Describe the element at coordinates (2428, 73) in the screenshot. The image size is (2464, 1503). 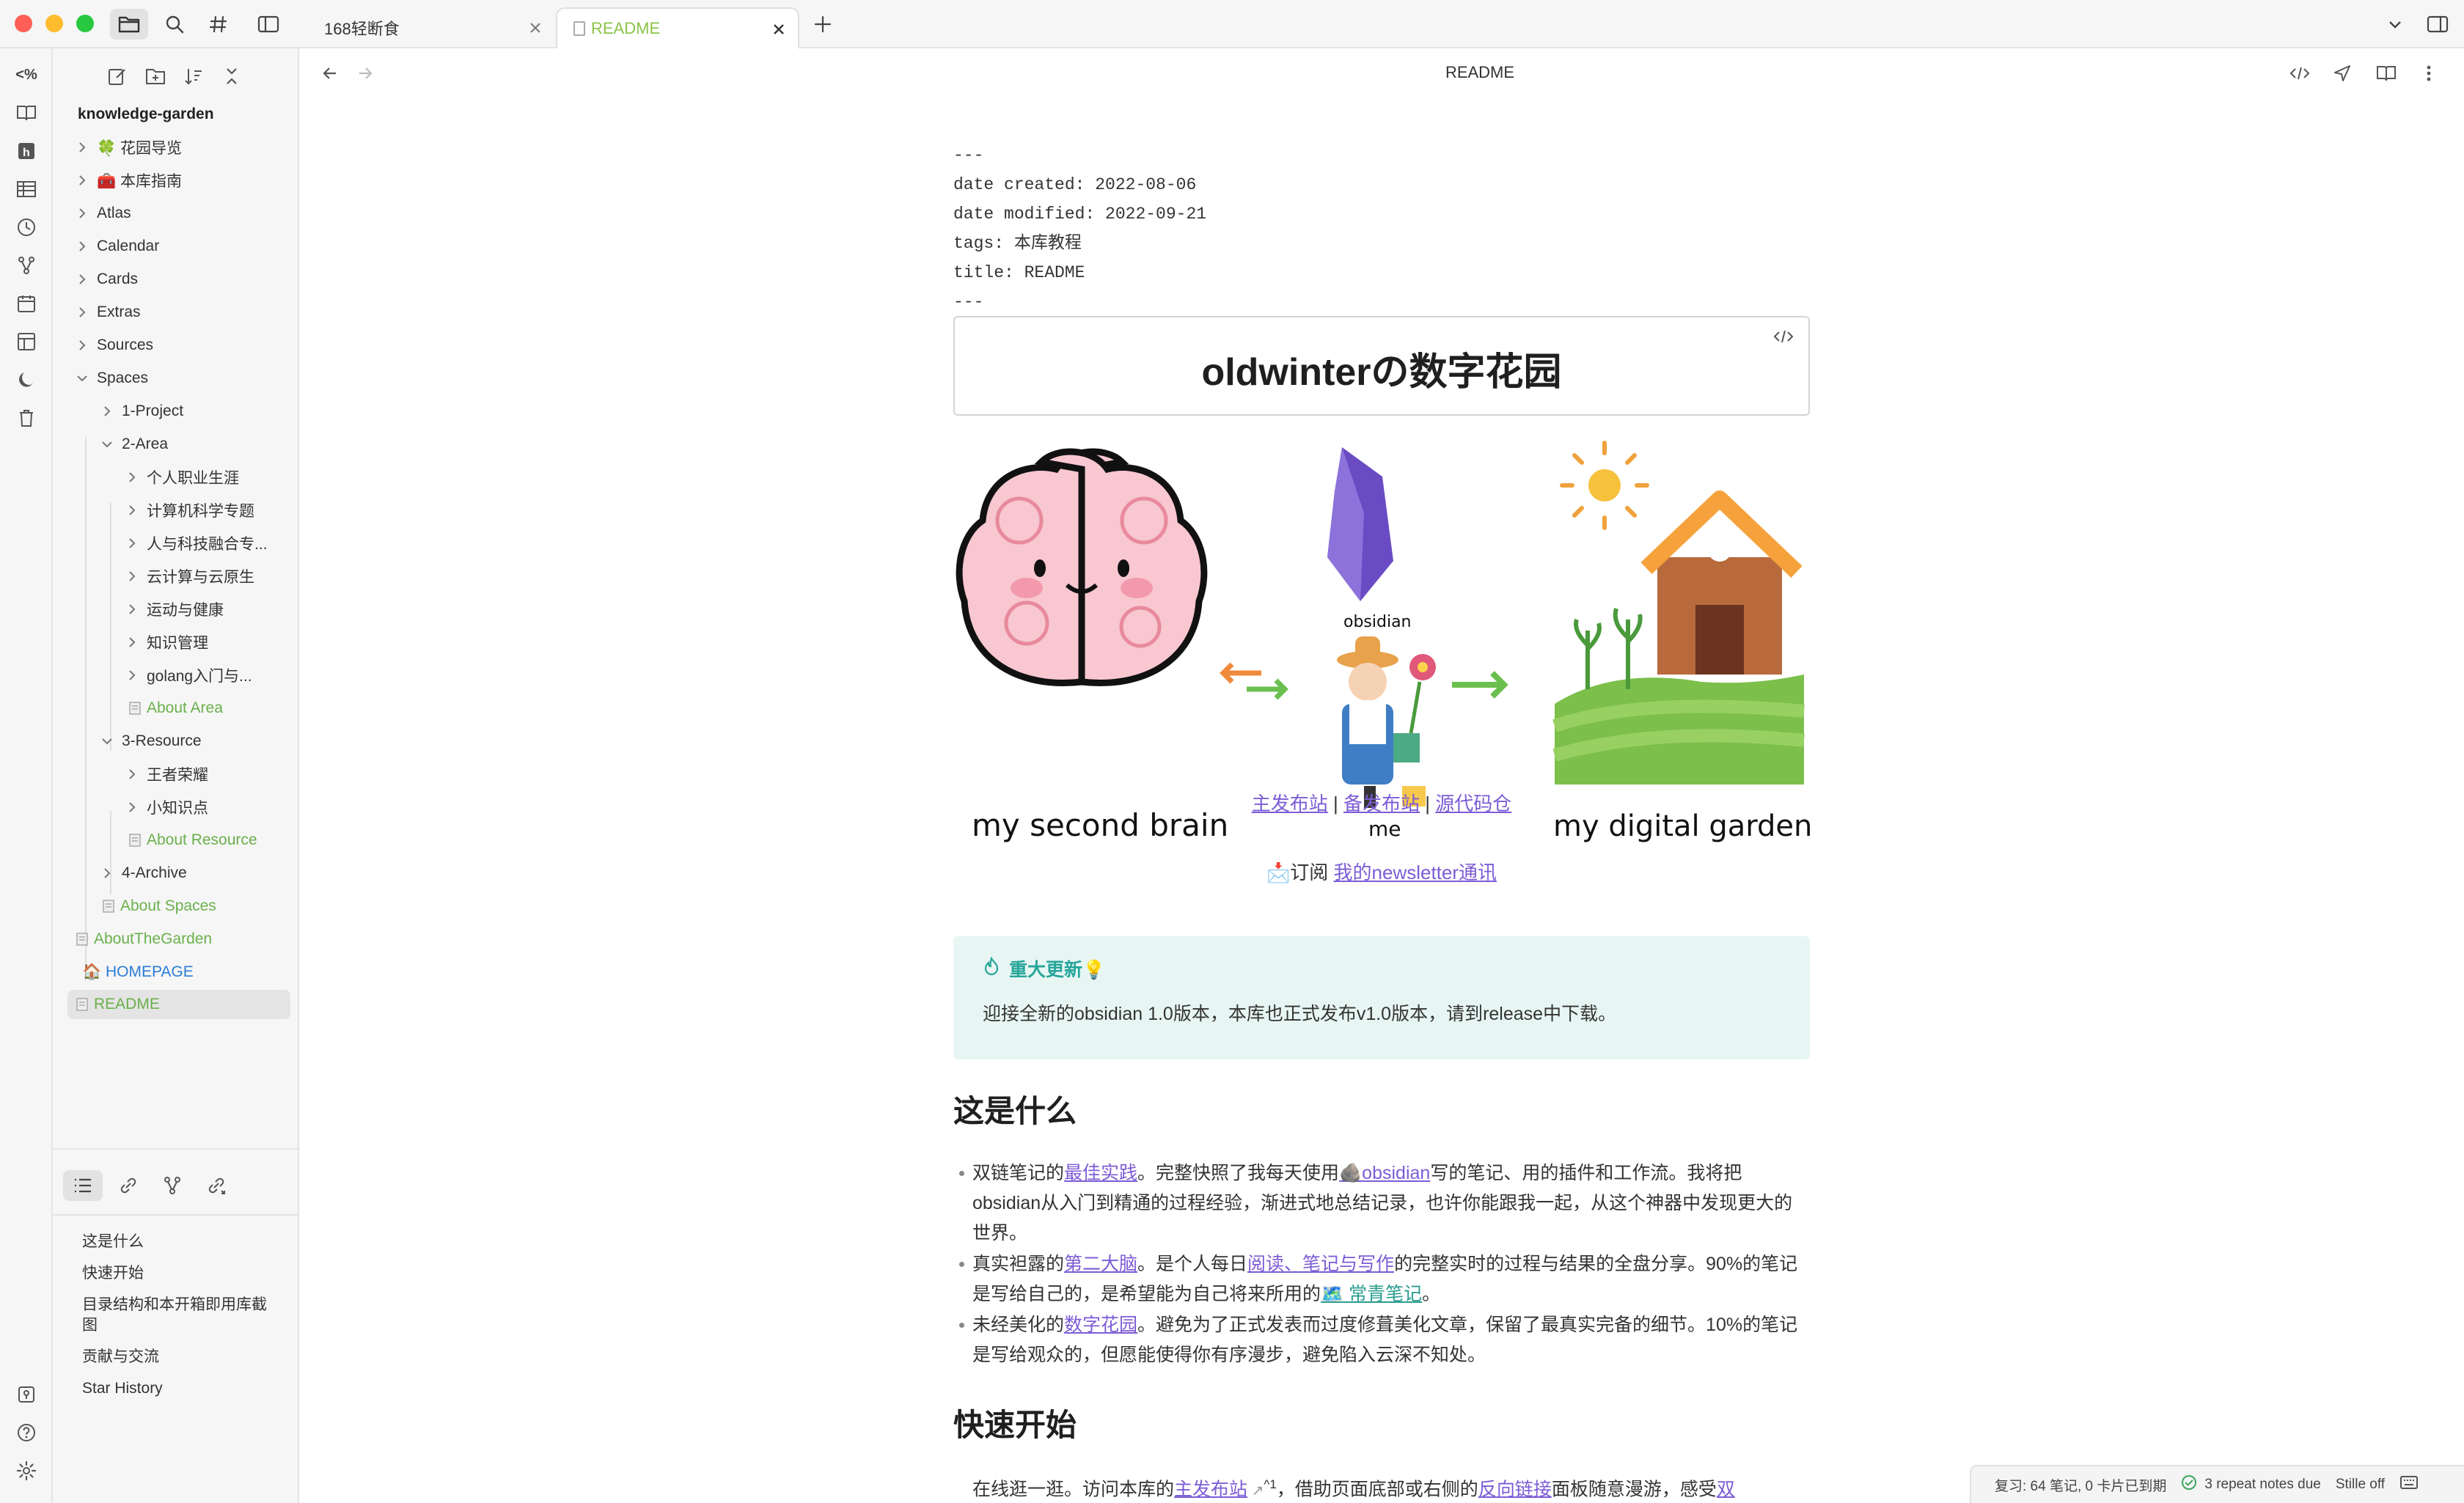
I see `more-options-icon` at that location.